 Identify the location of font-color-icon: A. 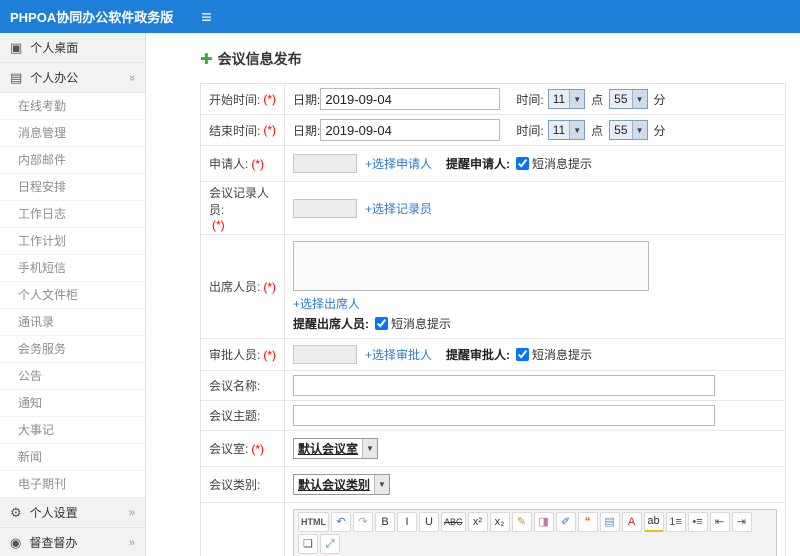
(631, 522).